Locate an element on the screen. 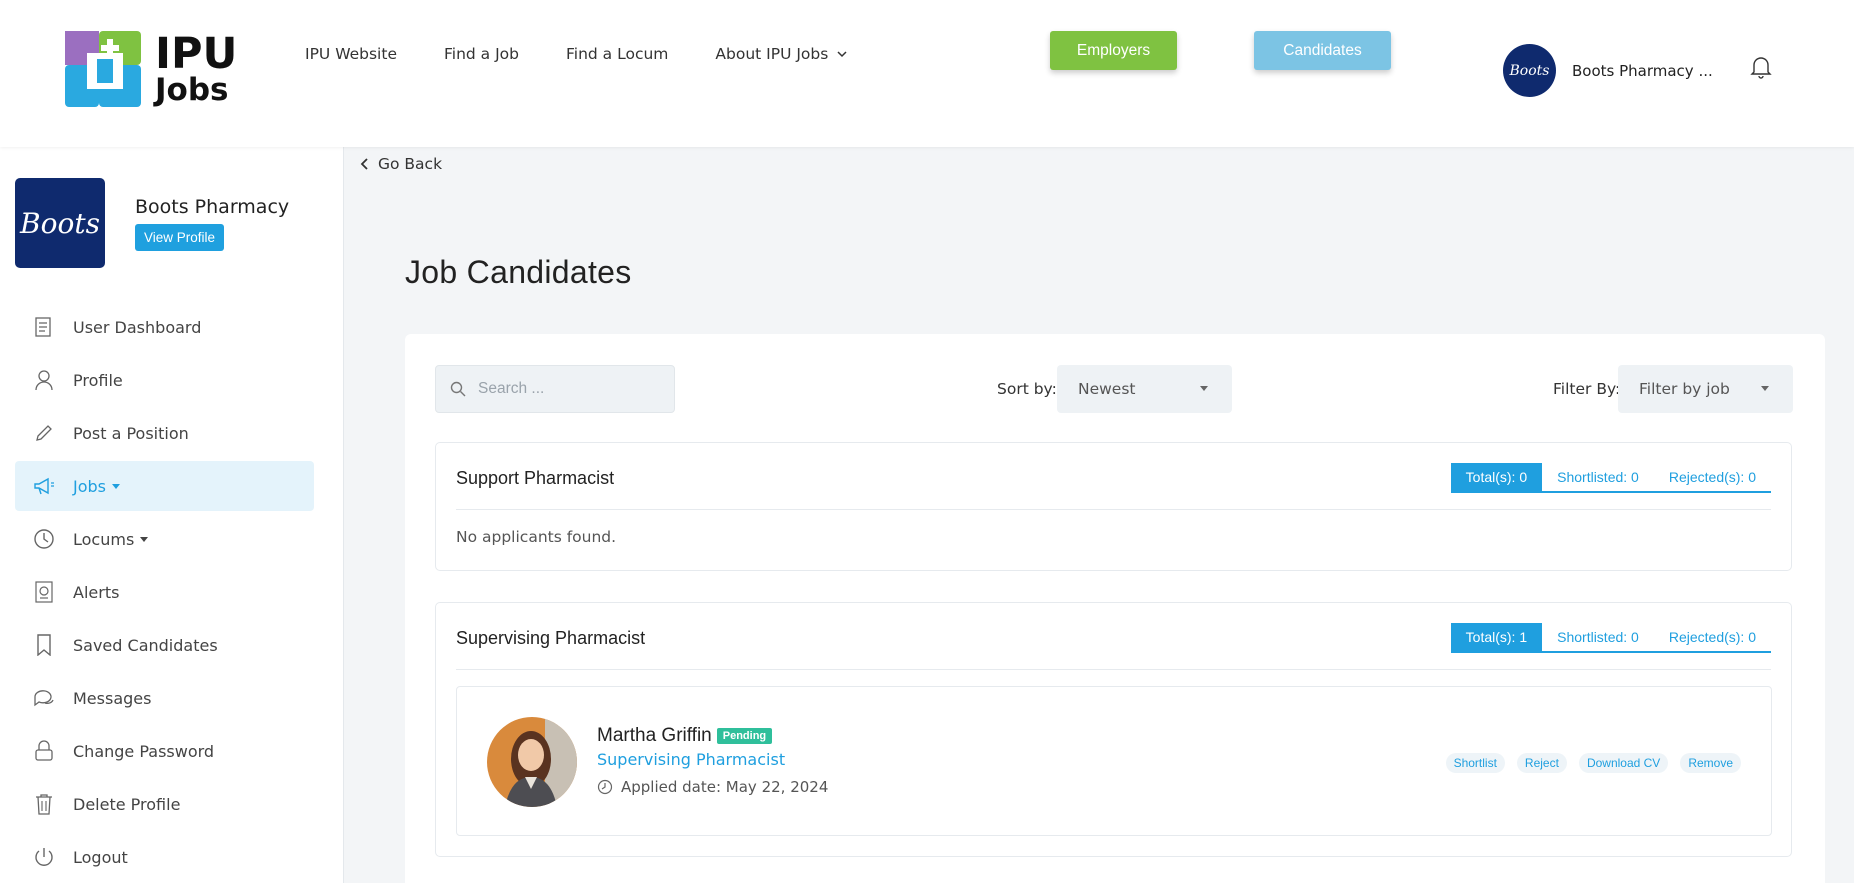 The height and width of the screenshot is (883, 1854). sort-select: Newest is located at coordinates (1144, 389).